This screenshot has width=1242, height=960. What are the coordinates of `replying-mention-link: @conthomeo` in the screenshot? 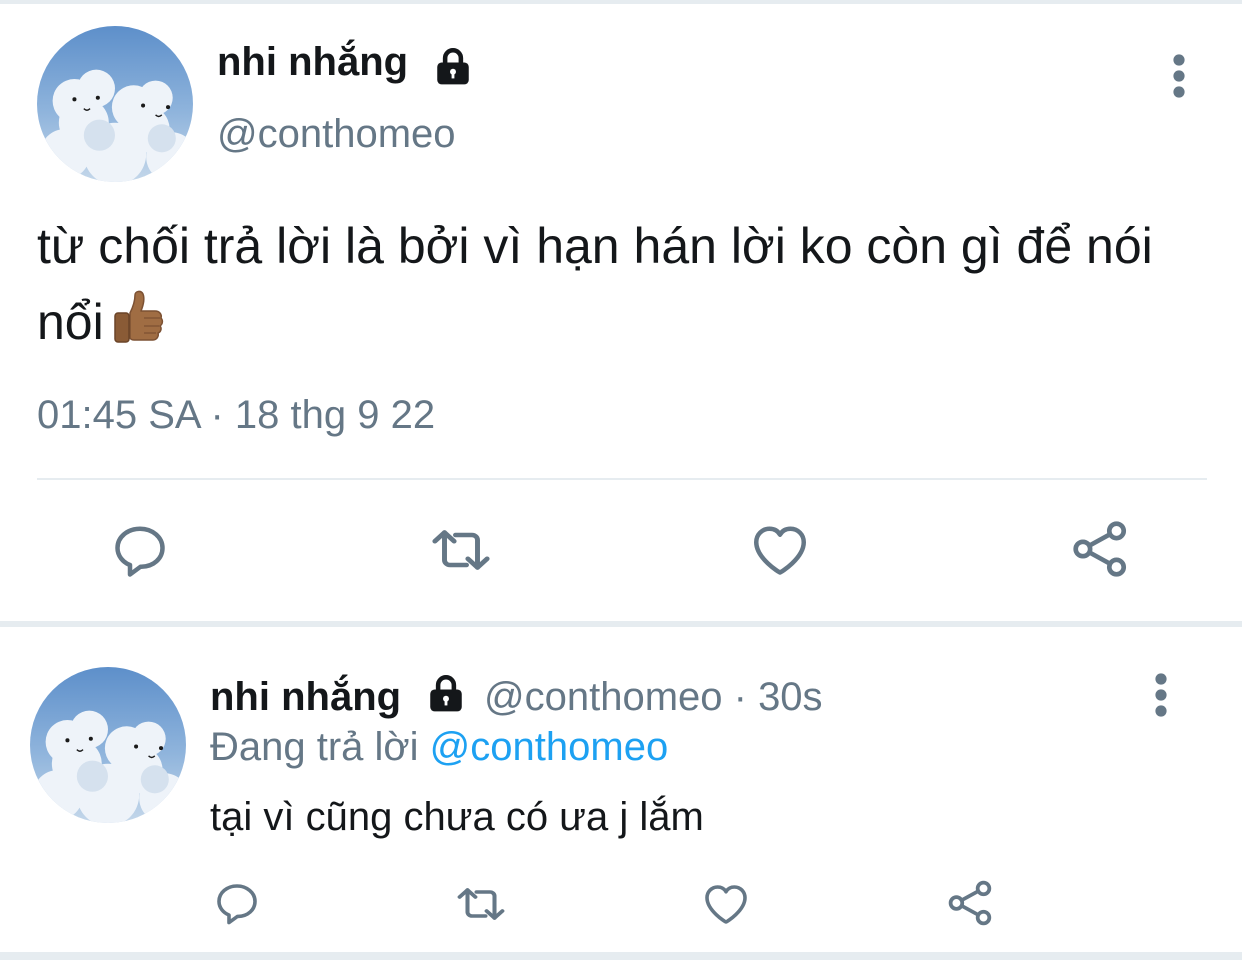 It's located at (549, 747).